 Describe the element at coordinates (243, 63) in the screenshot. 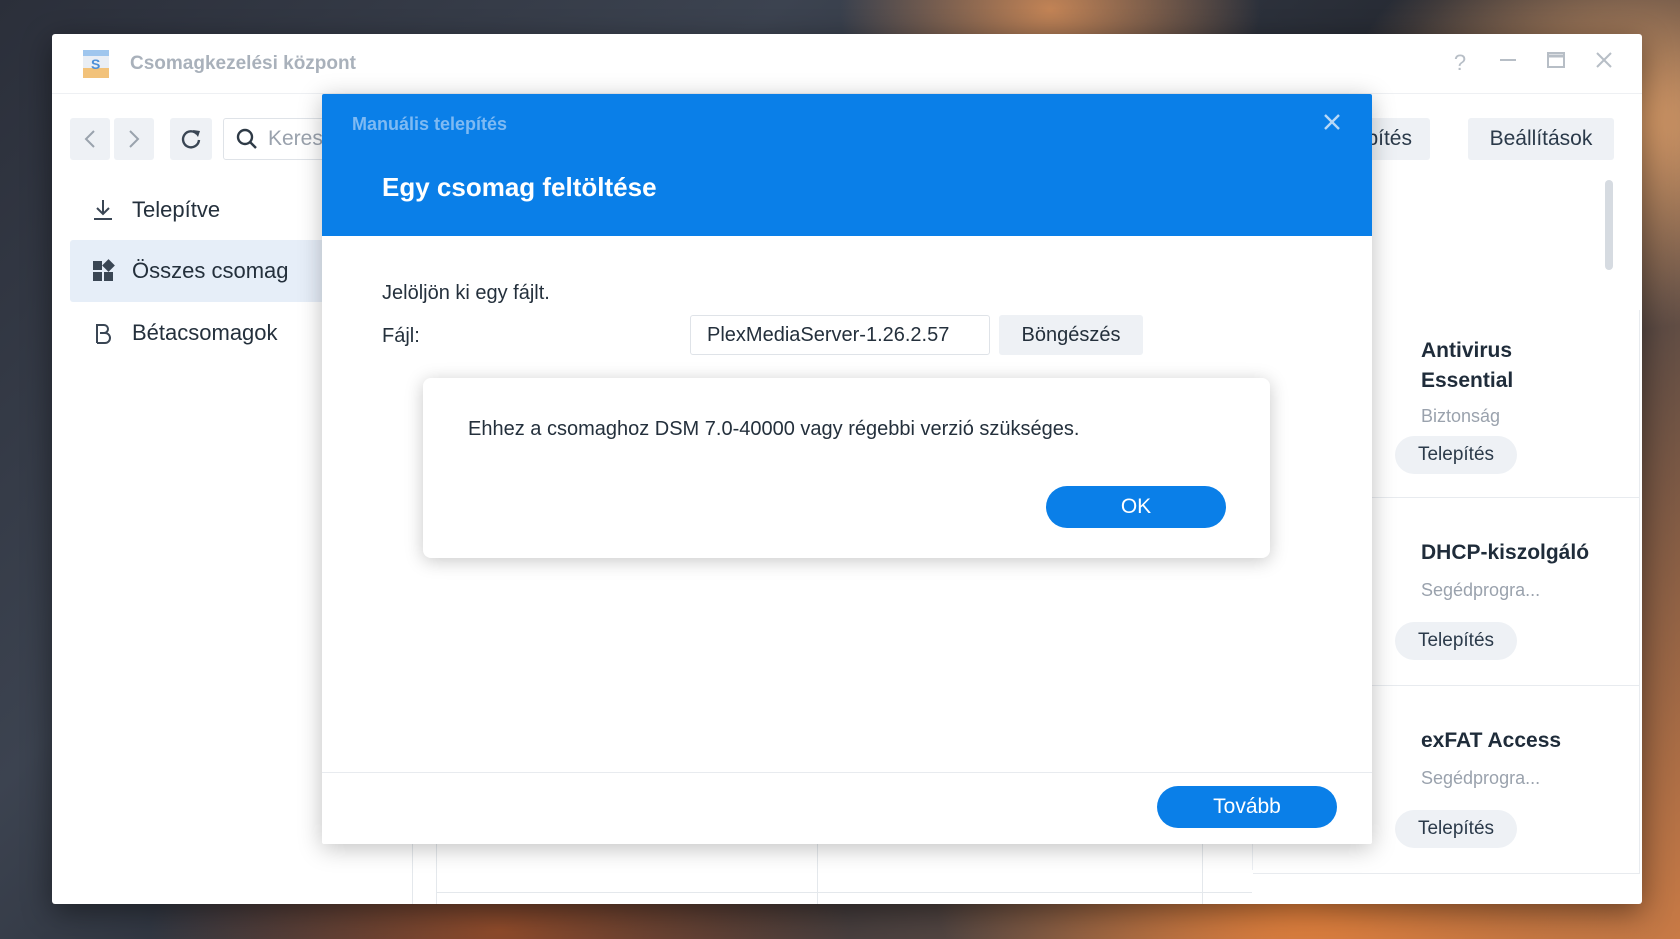

I see `window-title: Csomagkezelési központ` at that location.